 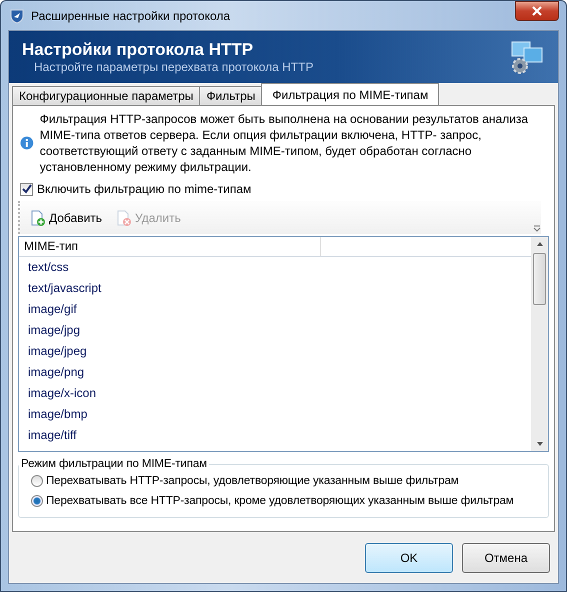 What do you see at coordinates (280, 501) in the screenshot?
I see `radio-label: Перехватывать все HTTP-запросы, кроме удовлетворяющих указанным выше фильтрам` at bounding box center [280, 501].